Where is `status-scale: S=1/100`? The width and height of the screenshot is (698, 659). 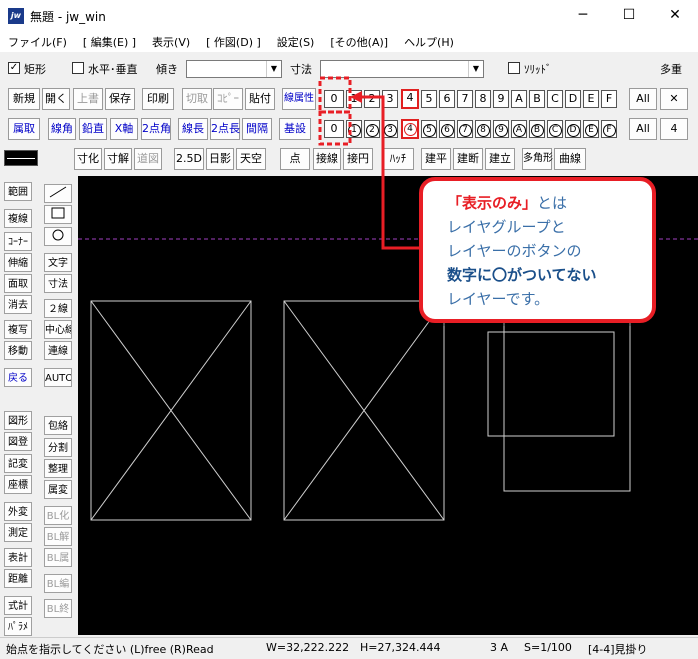 status-scale: S=1/100 is located at coordinates (548, 647).